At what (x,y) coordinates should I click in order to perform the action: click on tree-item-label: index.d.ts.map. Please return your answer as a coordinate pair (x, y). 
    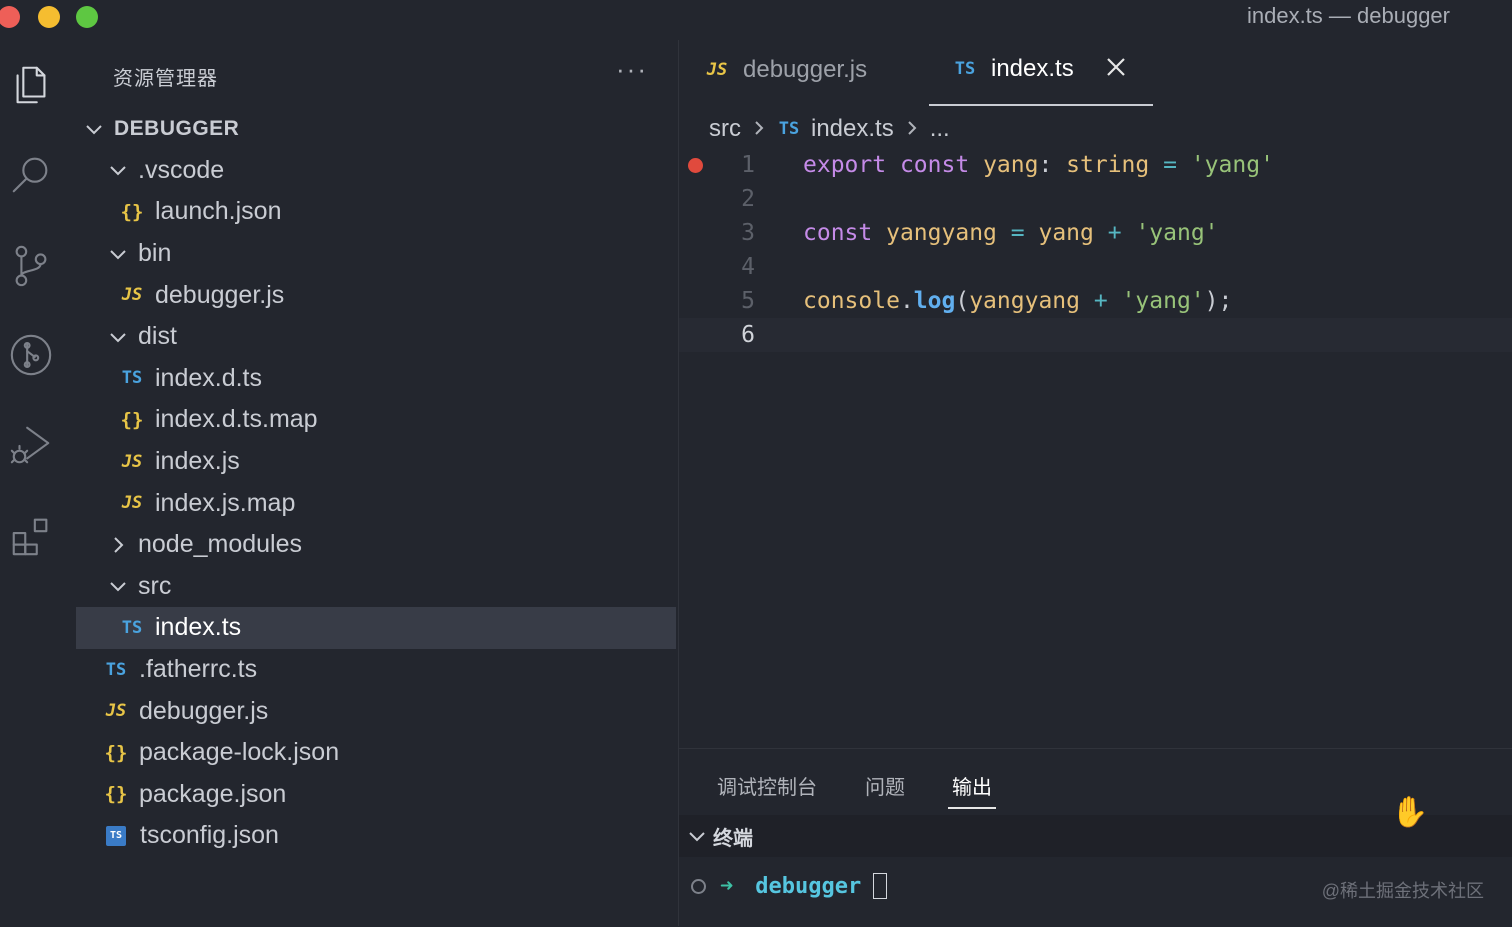
    Looking at the image, I should click on (236, 419).